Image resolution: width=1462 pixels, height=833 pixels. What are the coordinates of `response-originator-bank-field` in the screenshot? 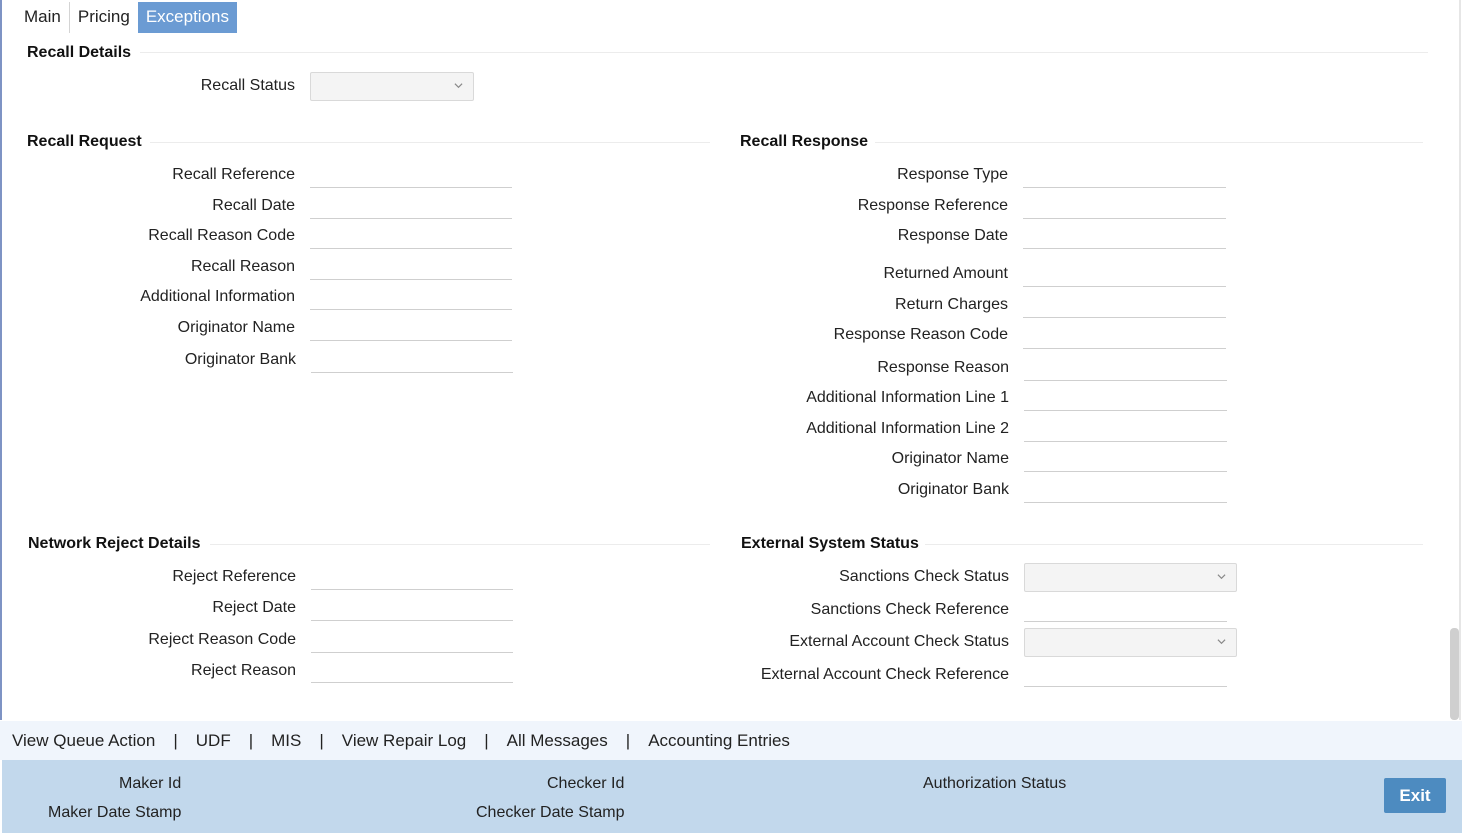 It's located at (1125, 490).